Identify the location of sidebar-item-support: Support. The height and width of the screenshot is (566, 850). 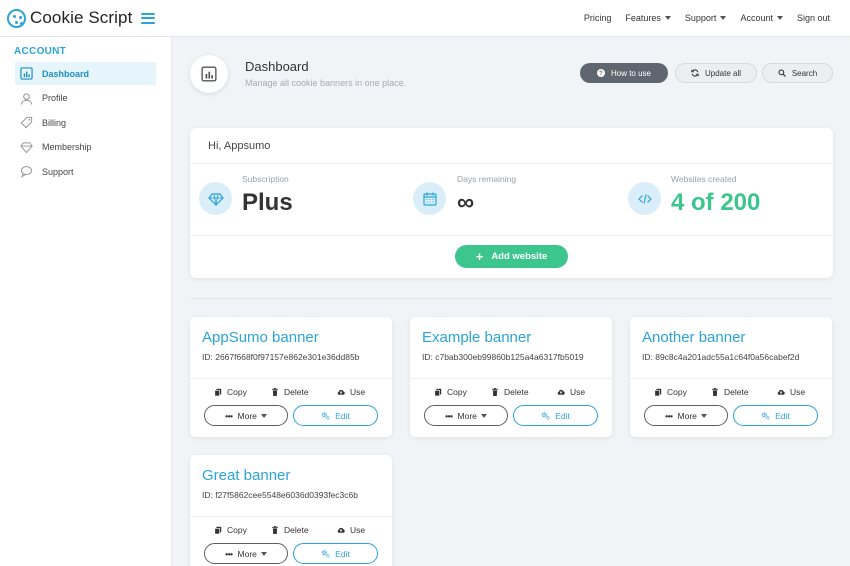
(85, 171).